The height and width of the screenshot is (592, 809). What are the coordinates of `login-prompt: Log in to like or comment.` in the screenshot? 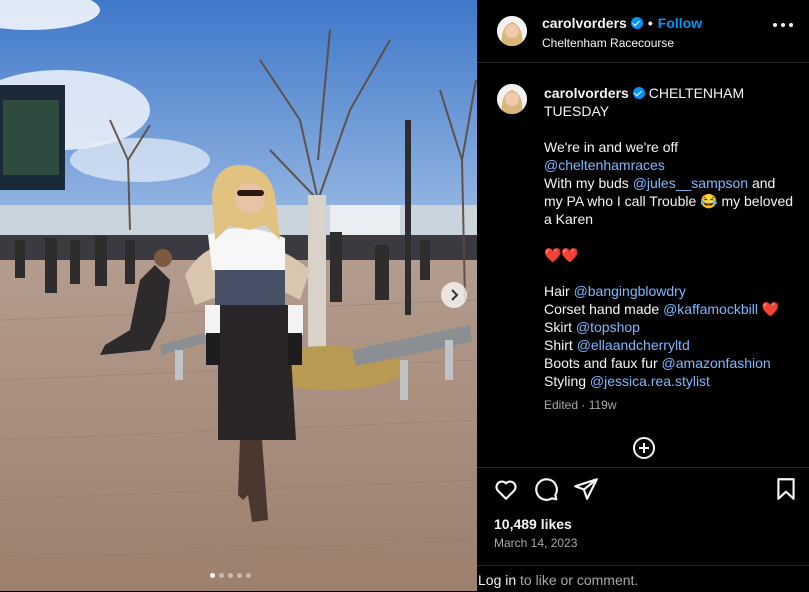 It's located at (643, 578).